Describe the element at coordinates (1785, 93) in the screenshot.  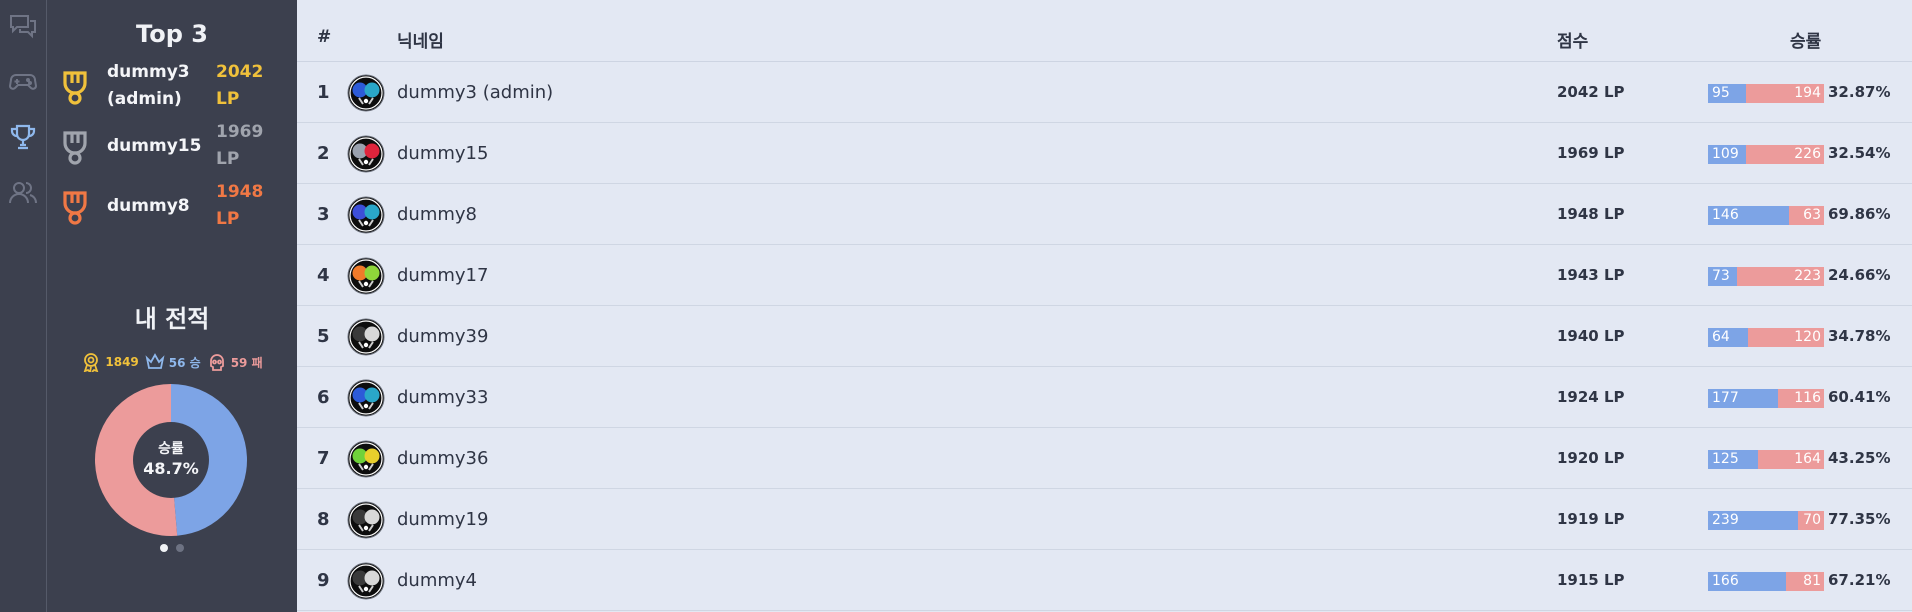
I see `losses-segment: 194` at that location.